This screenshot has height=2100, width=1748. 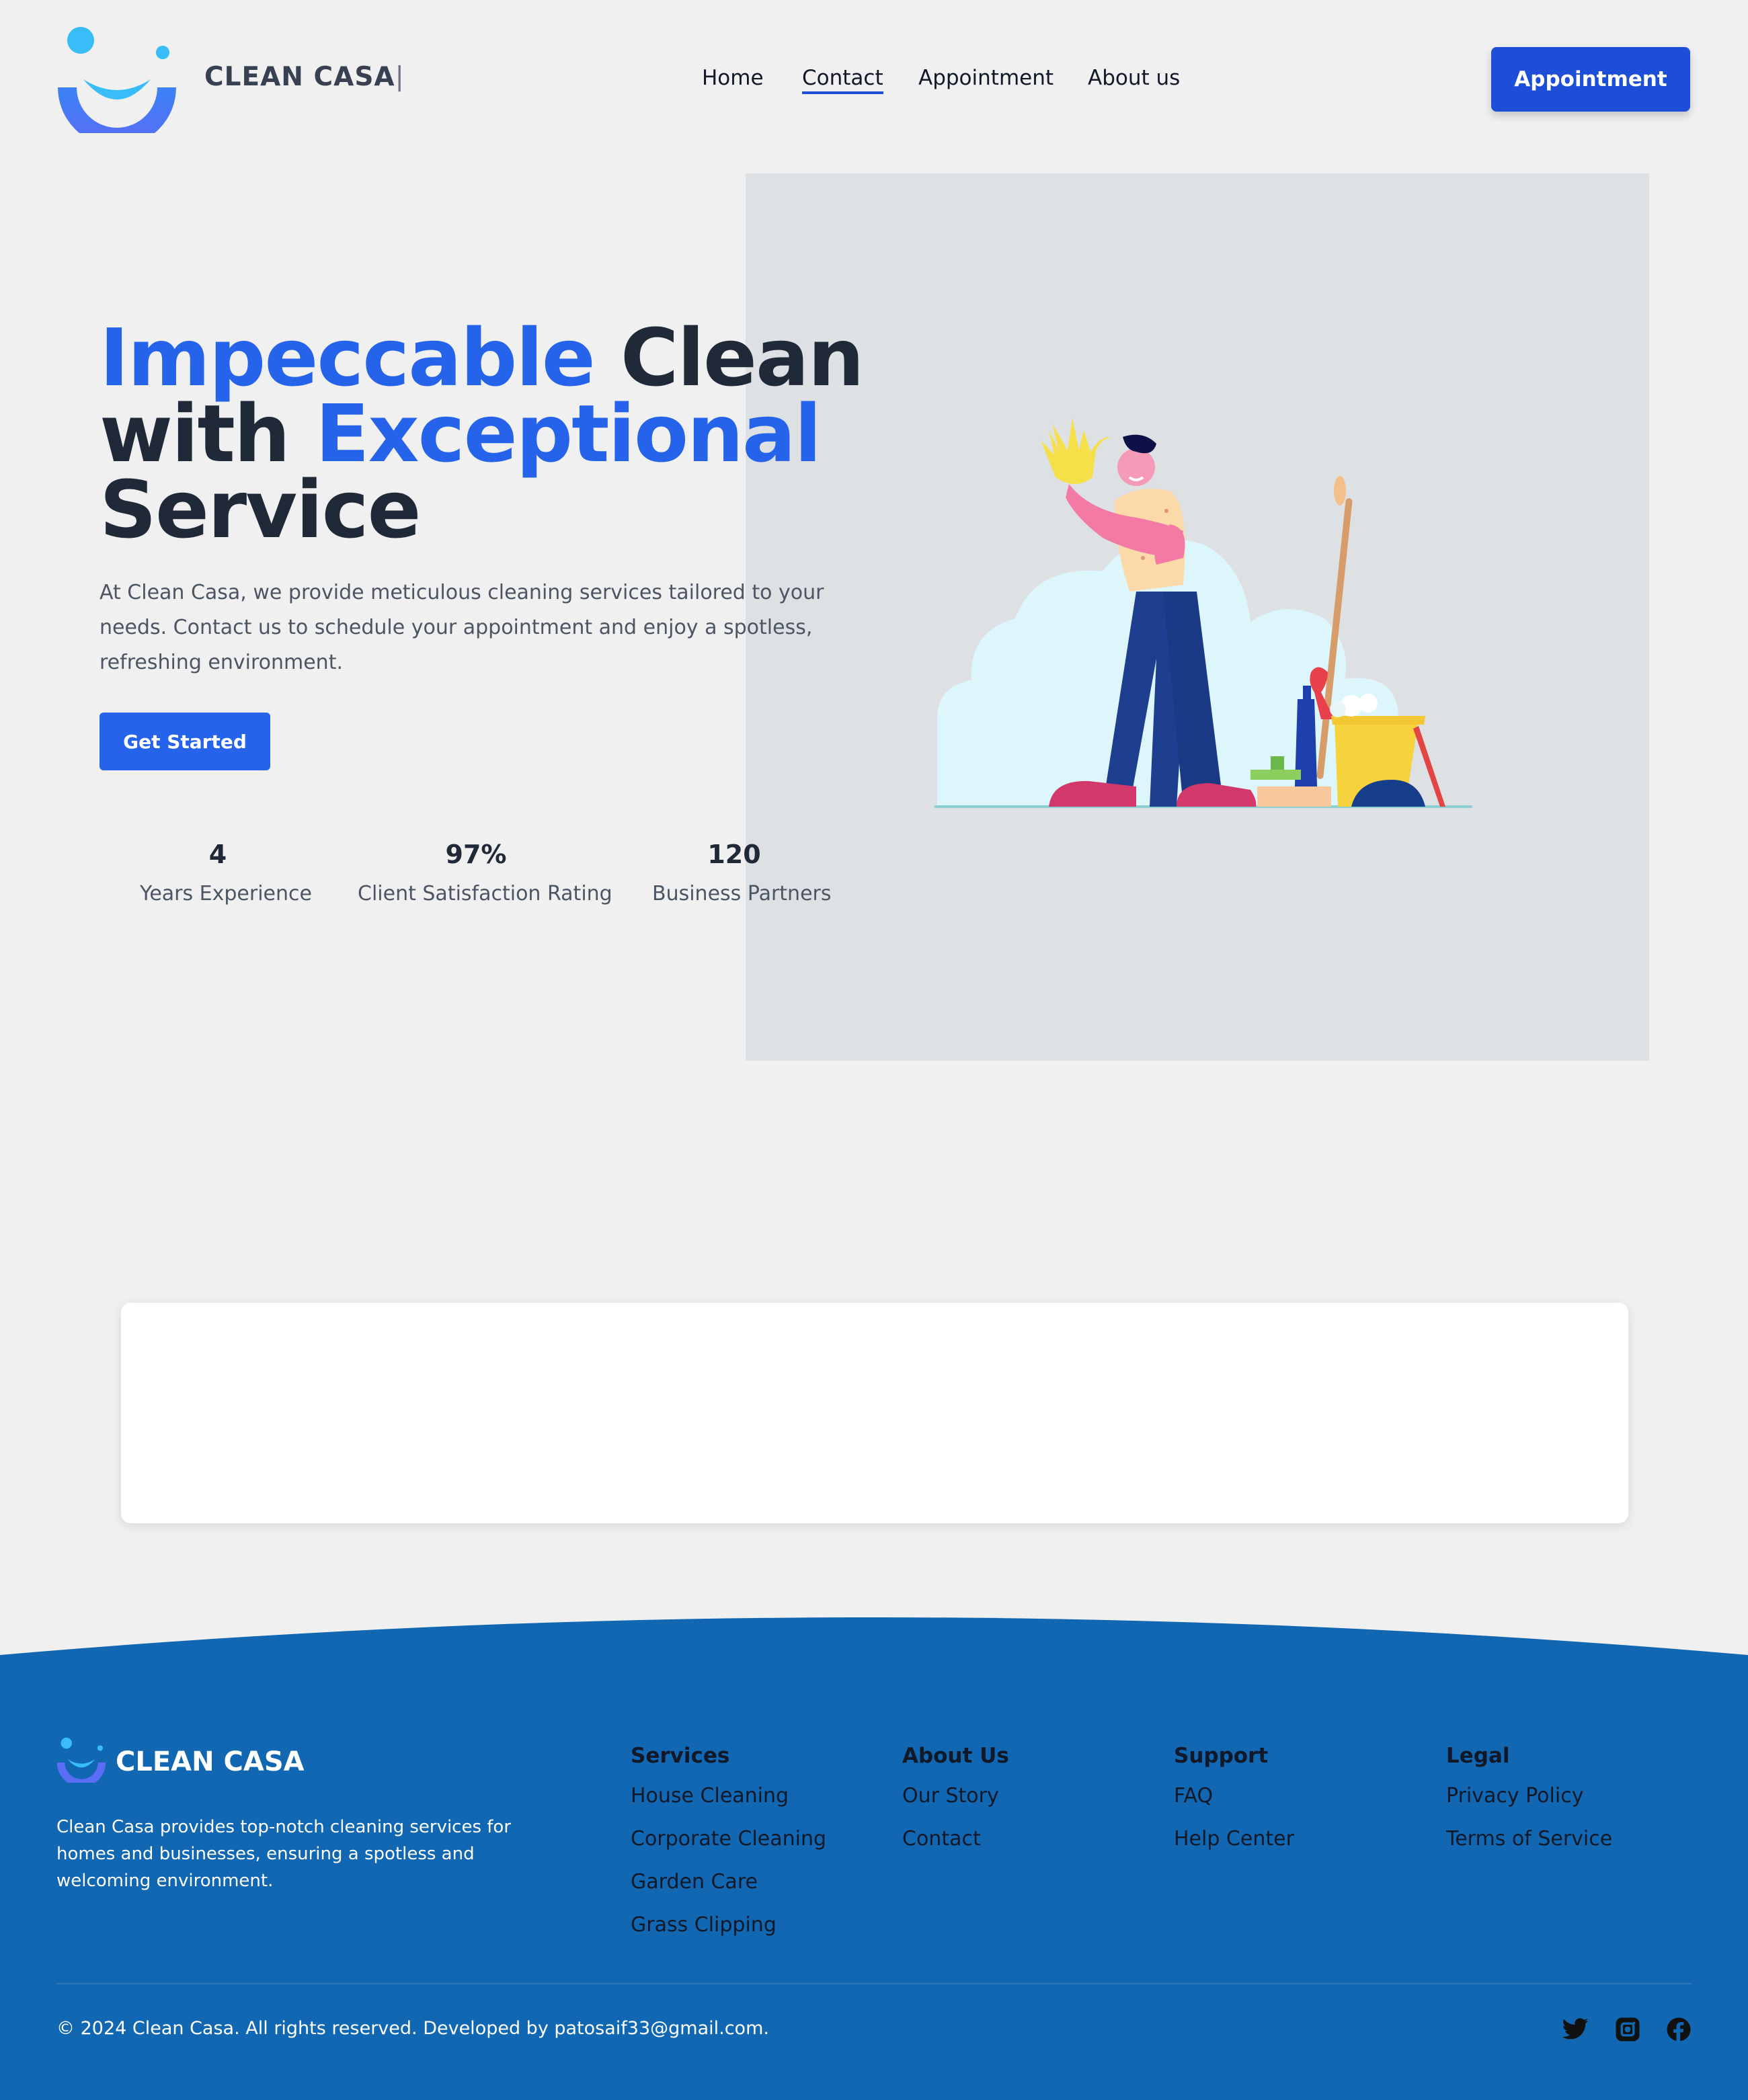 I want to click on footer-link-grass-clipping: Grass Clipping, so click(x=729, y=1926).